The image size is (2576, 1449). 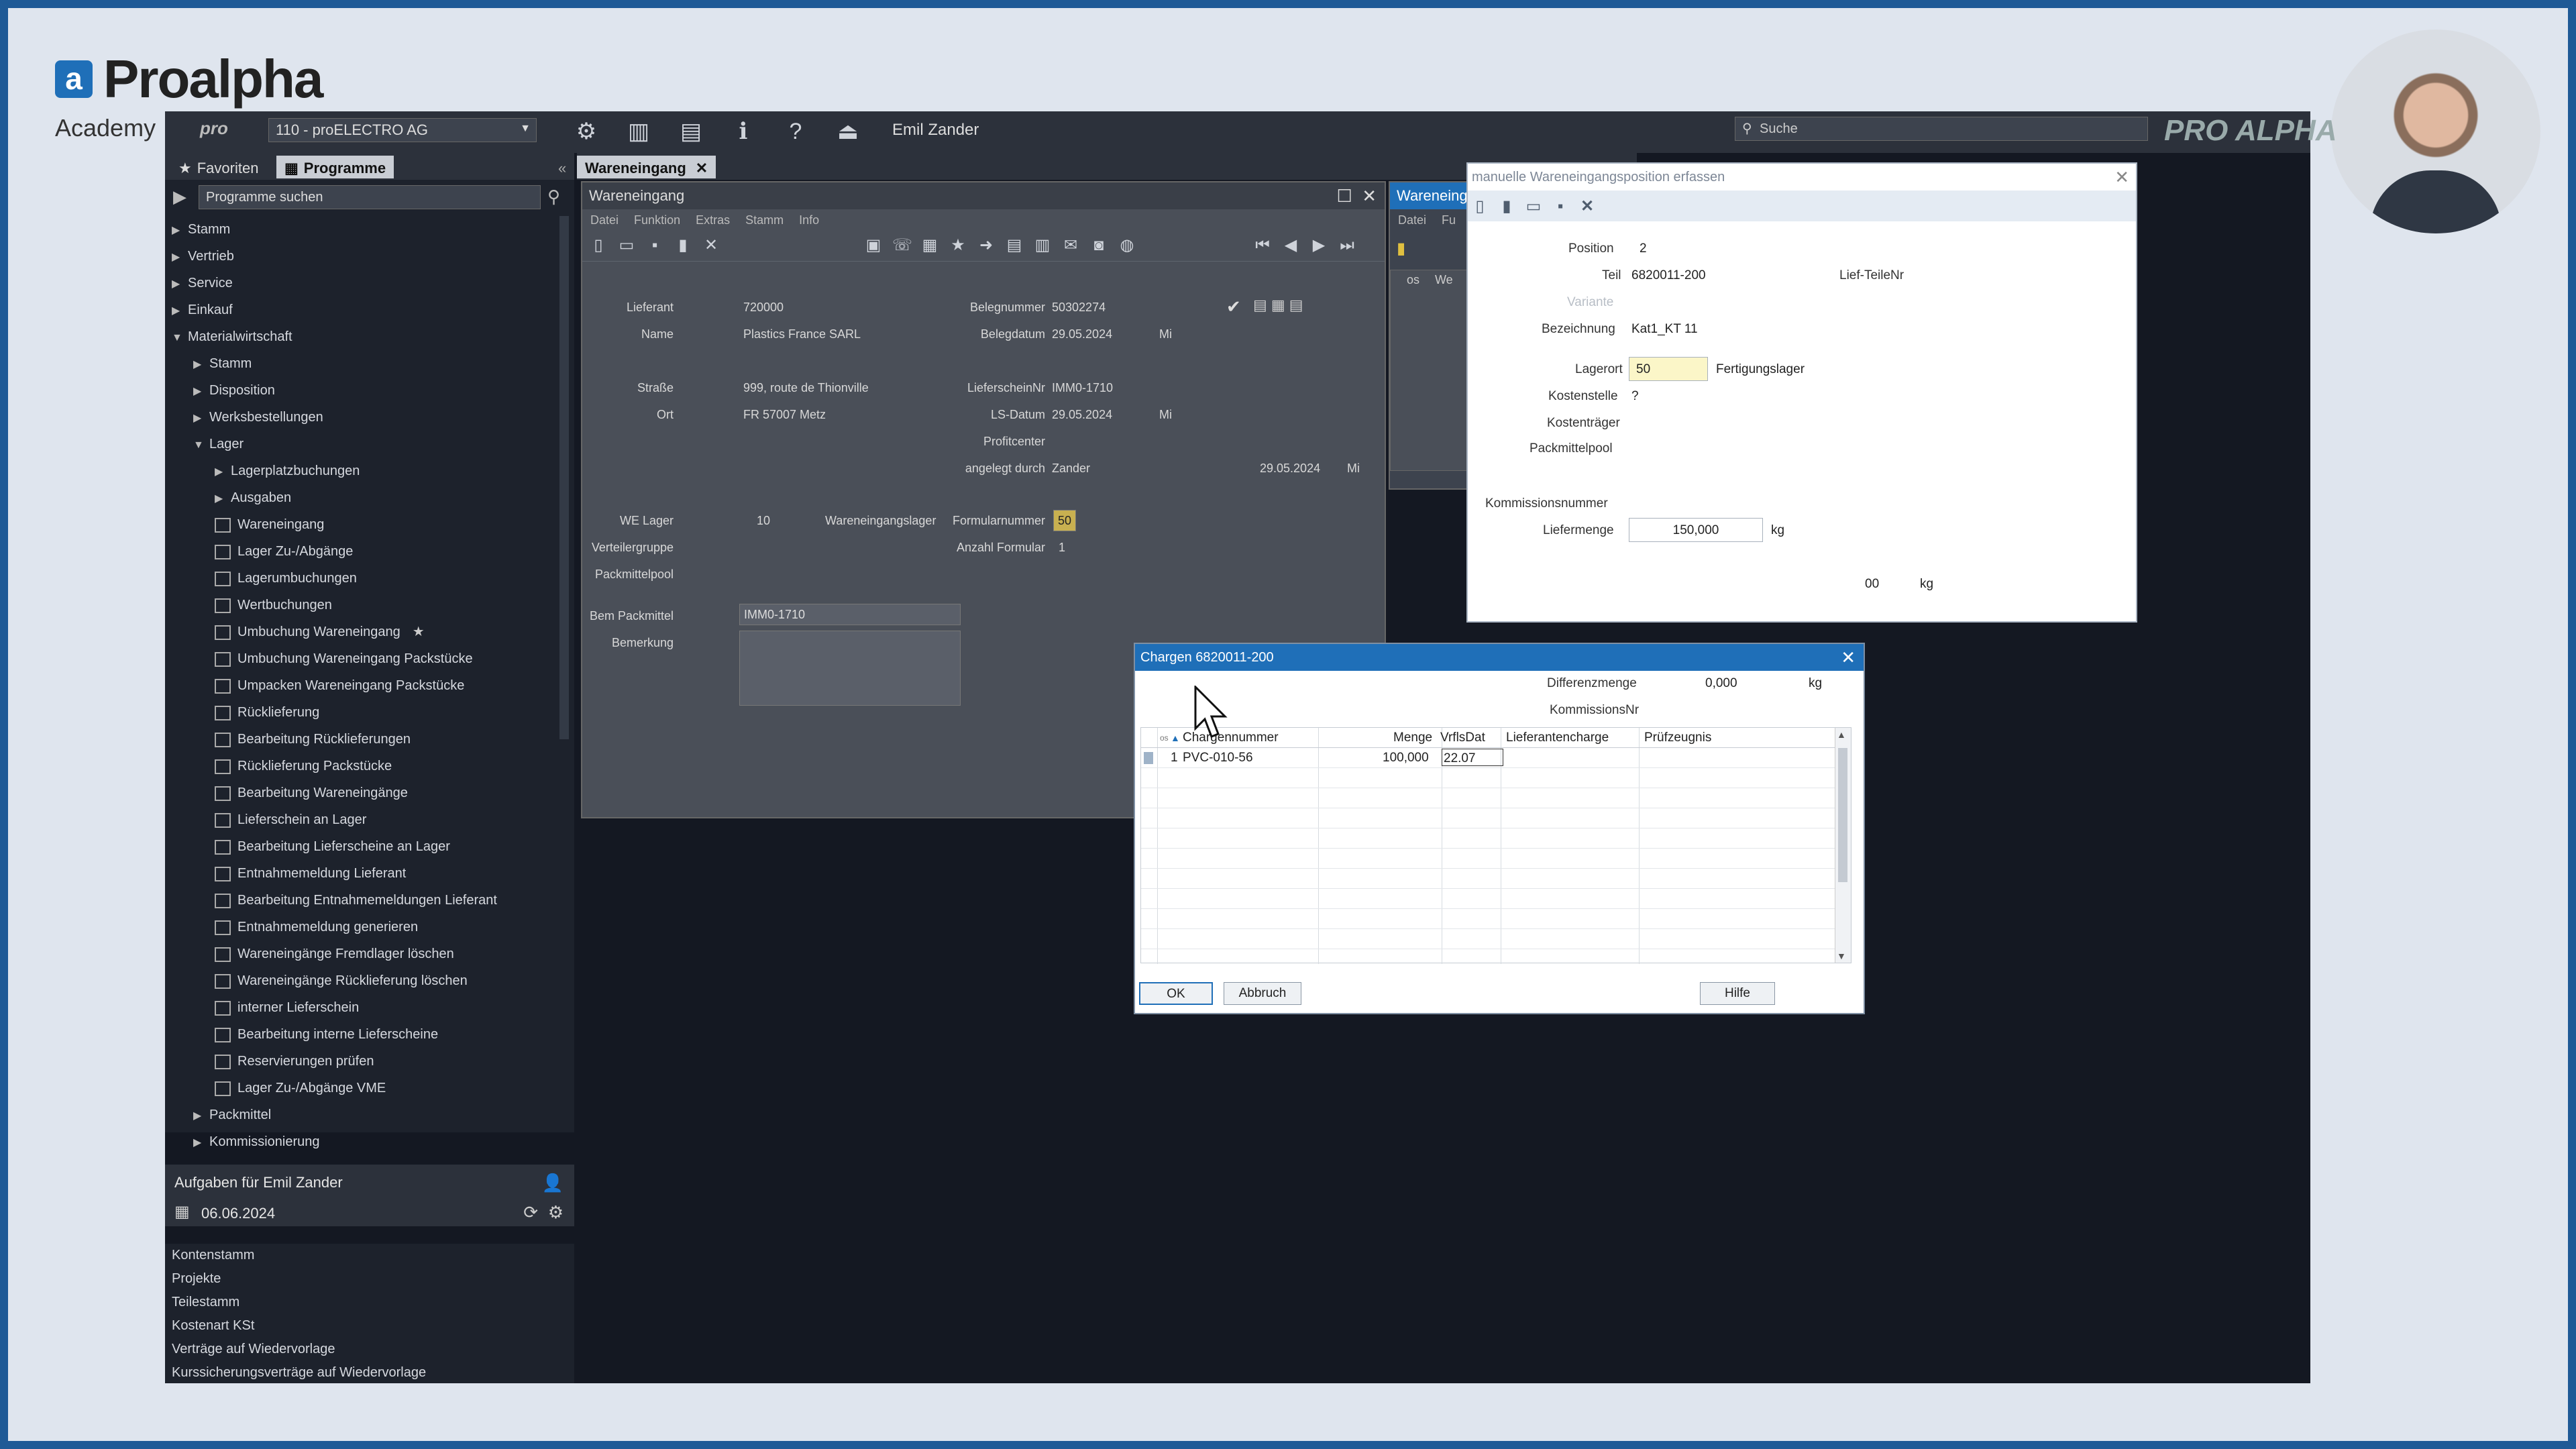 What do you see at coordinates (1557, 738) in the screenshot?
I see `column-lieferantencharge: Lieferantencharge` at bounding box center [1557, 738].